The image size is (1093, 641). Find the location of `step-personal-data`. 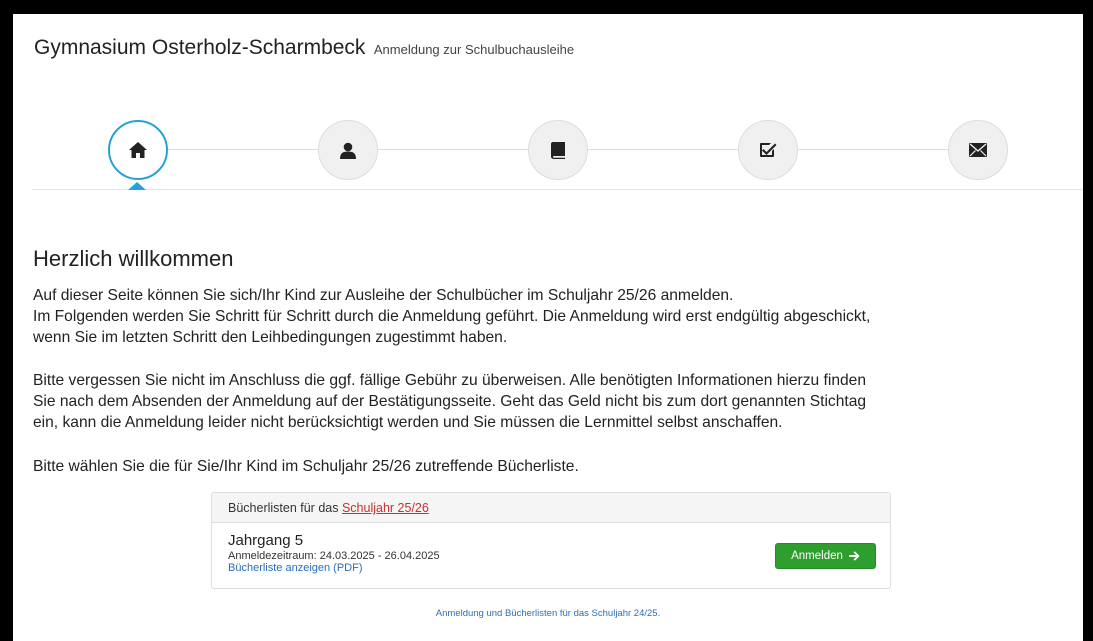

step-personal-data is located at coordinates (348, 150).